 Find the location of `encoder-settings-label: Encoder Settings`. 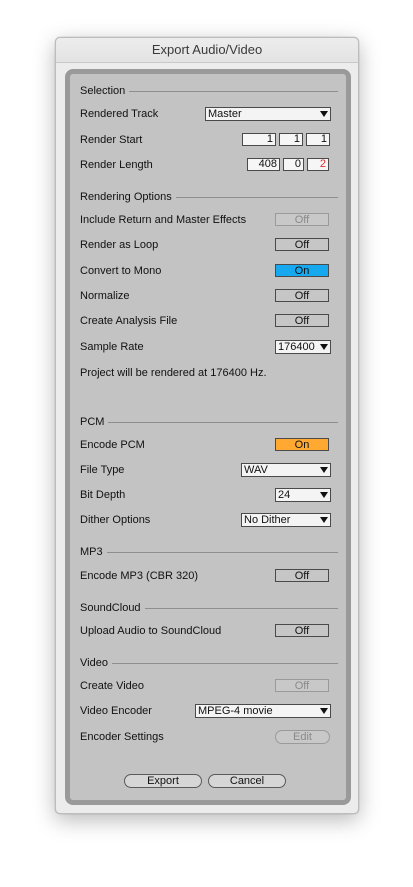

encoder-settings-label: Encoder Settings is located at coordinates (122, 737).